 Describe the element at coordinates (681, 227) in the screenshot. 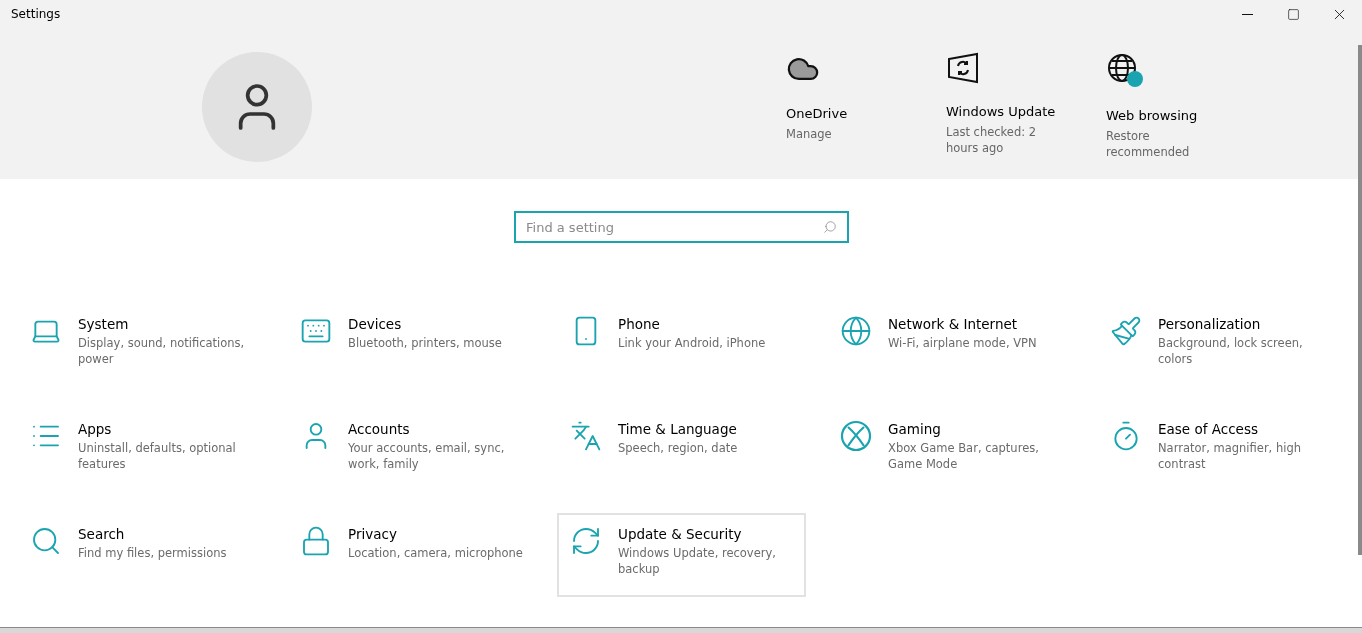

I see `search-field: Find a setting` at that location.